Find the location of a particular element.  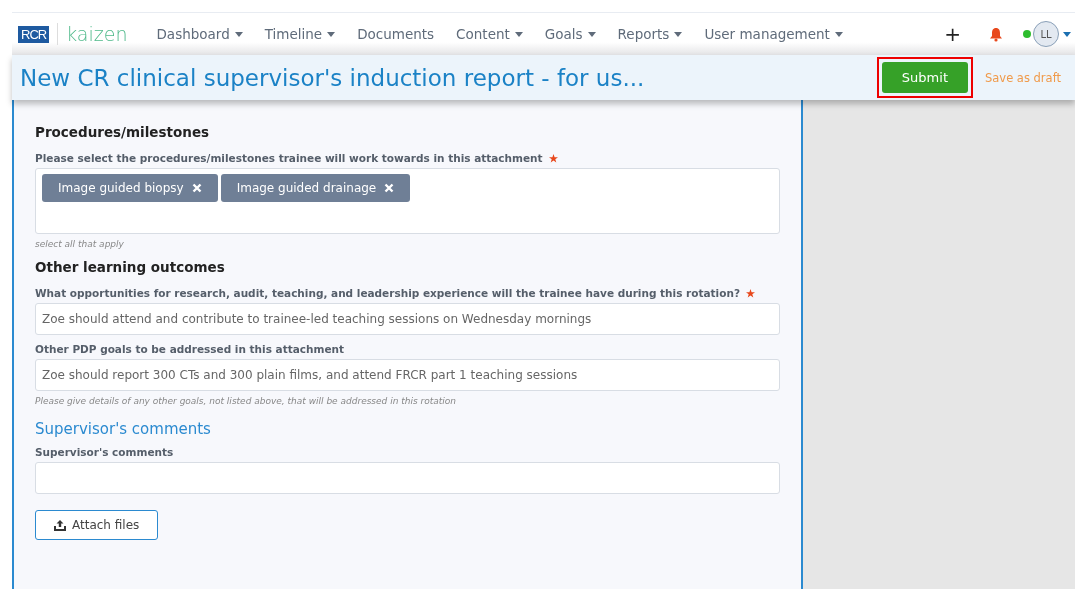

nav-menu-item: Content is located at coordinates (489, 34).